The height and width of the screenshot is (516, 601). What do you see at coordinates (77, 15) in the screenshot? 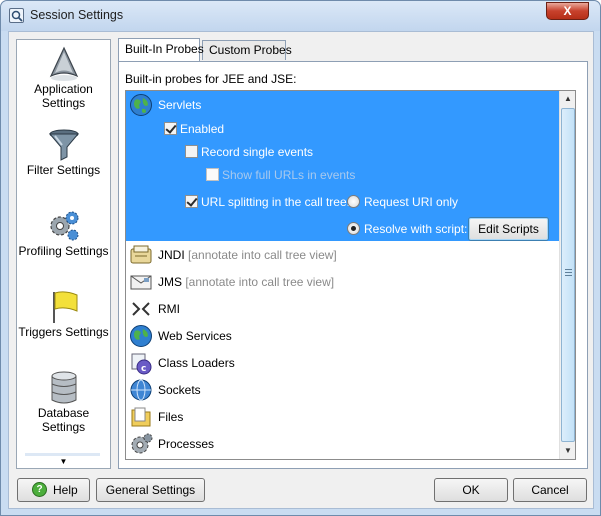
I see `window-title: Session Settings` at bounding box center [77, 15].